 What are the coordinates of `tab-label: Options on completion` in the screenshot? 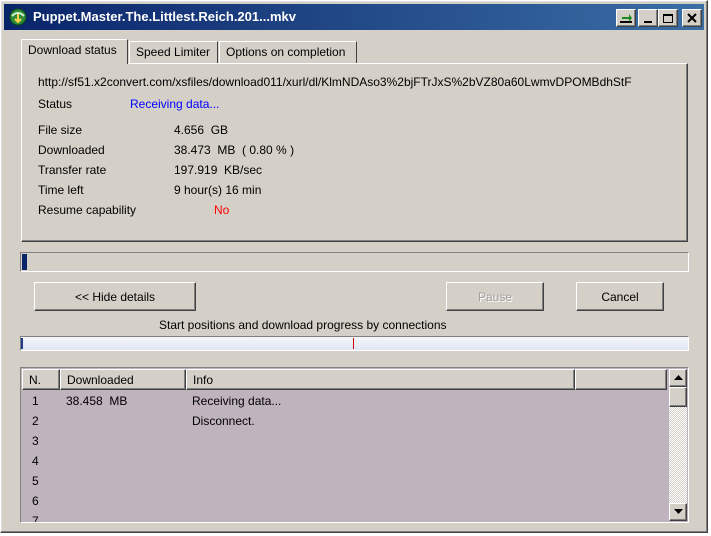 It's located at (286, 52).